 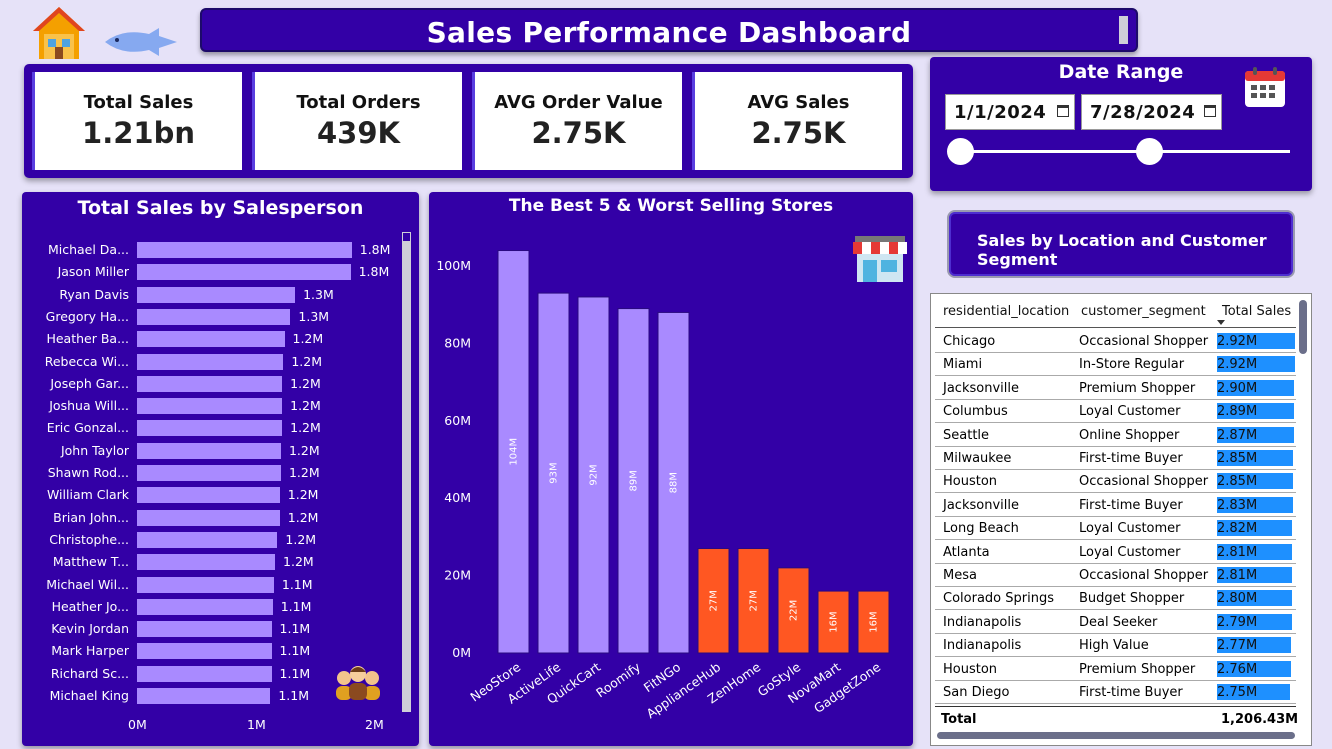 What do you see at coordinates (1221, 322) in the screenshot?
I see `sort-desc-icon` at bounding box center [1221, 322].